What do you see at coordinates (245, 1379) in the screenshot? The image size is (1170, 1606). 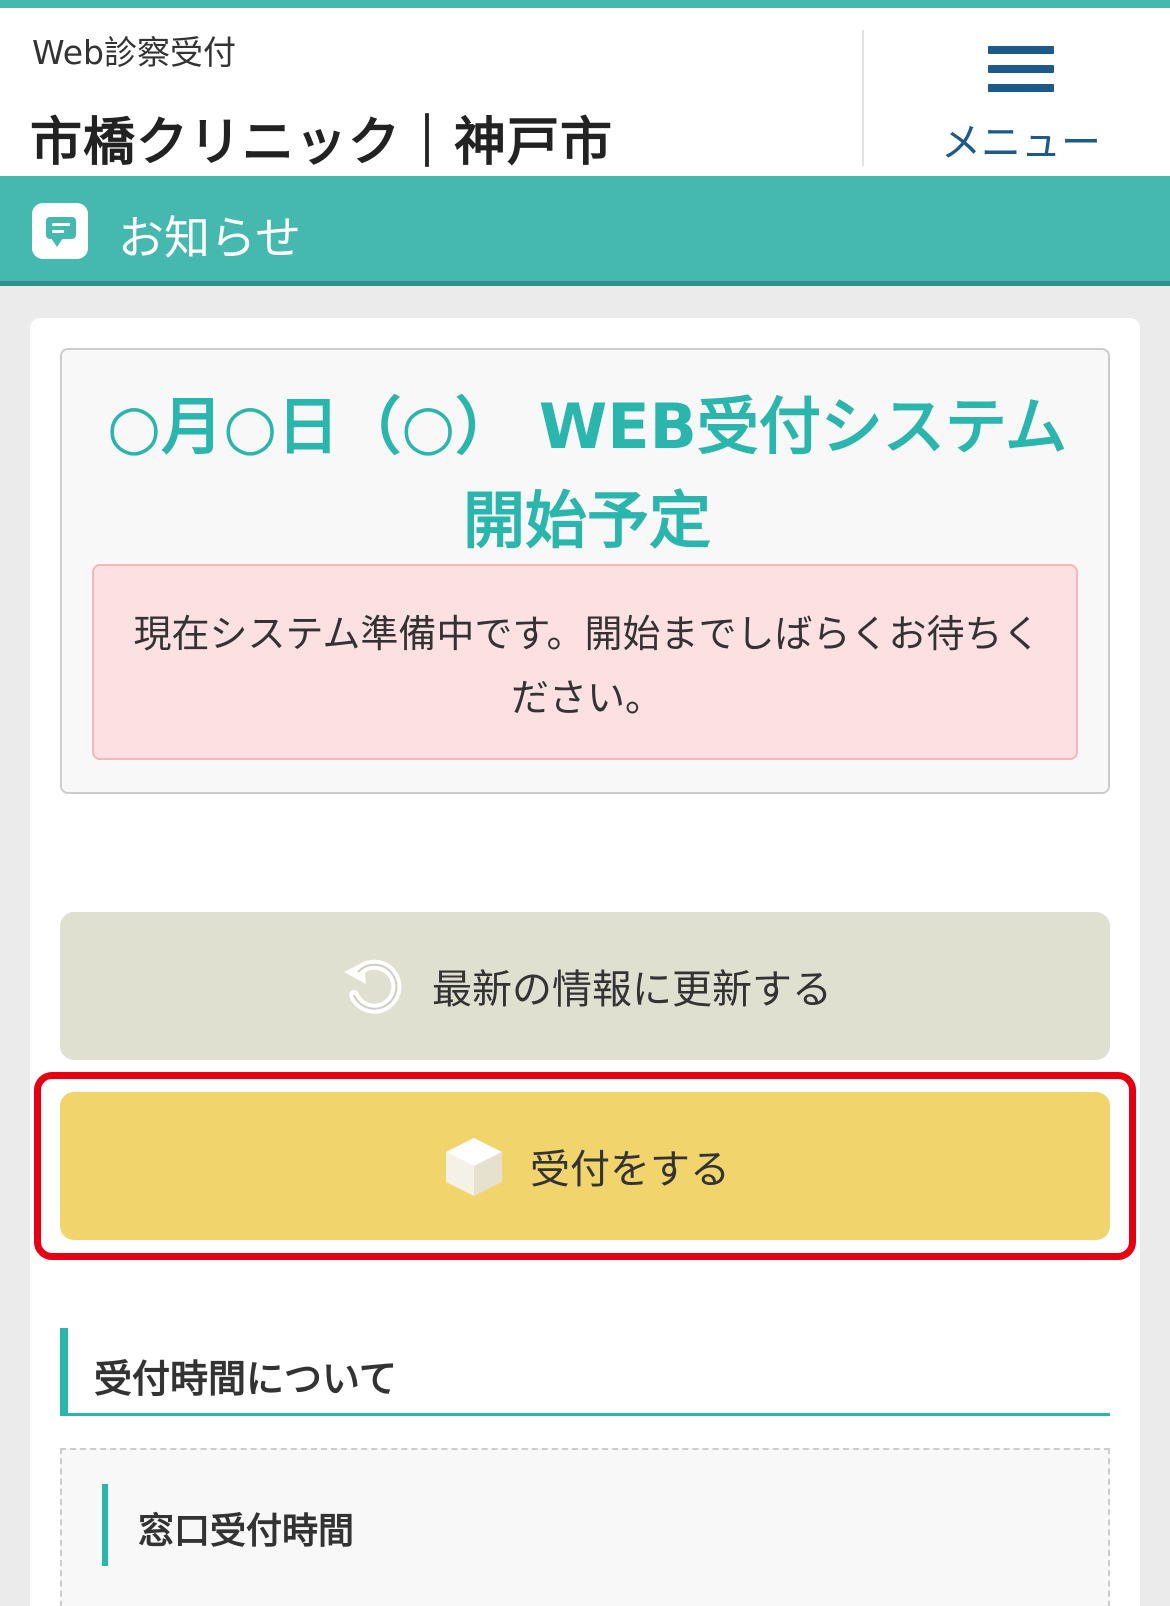 I see `section-heading-label: 受付時間について` at bounding box center [245, 1379].